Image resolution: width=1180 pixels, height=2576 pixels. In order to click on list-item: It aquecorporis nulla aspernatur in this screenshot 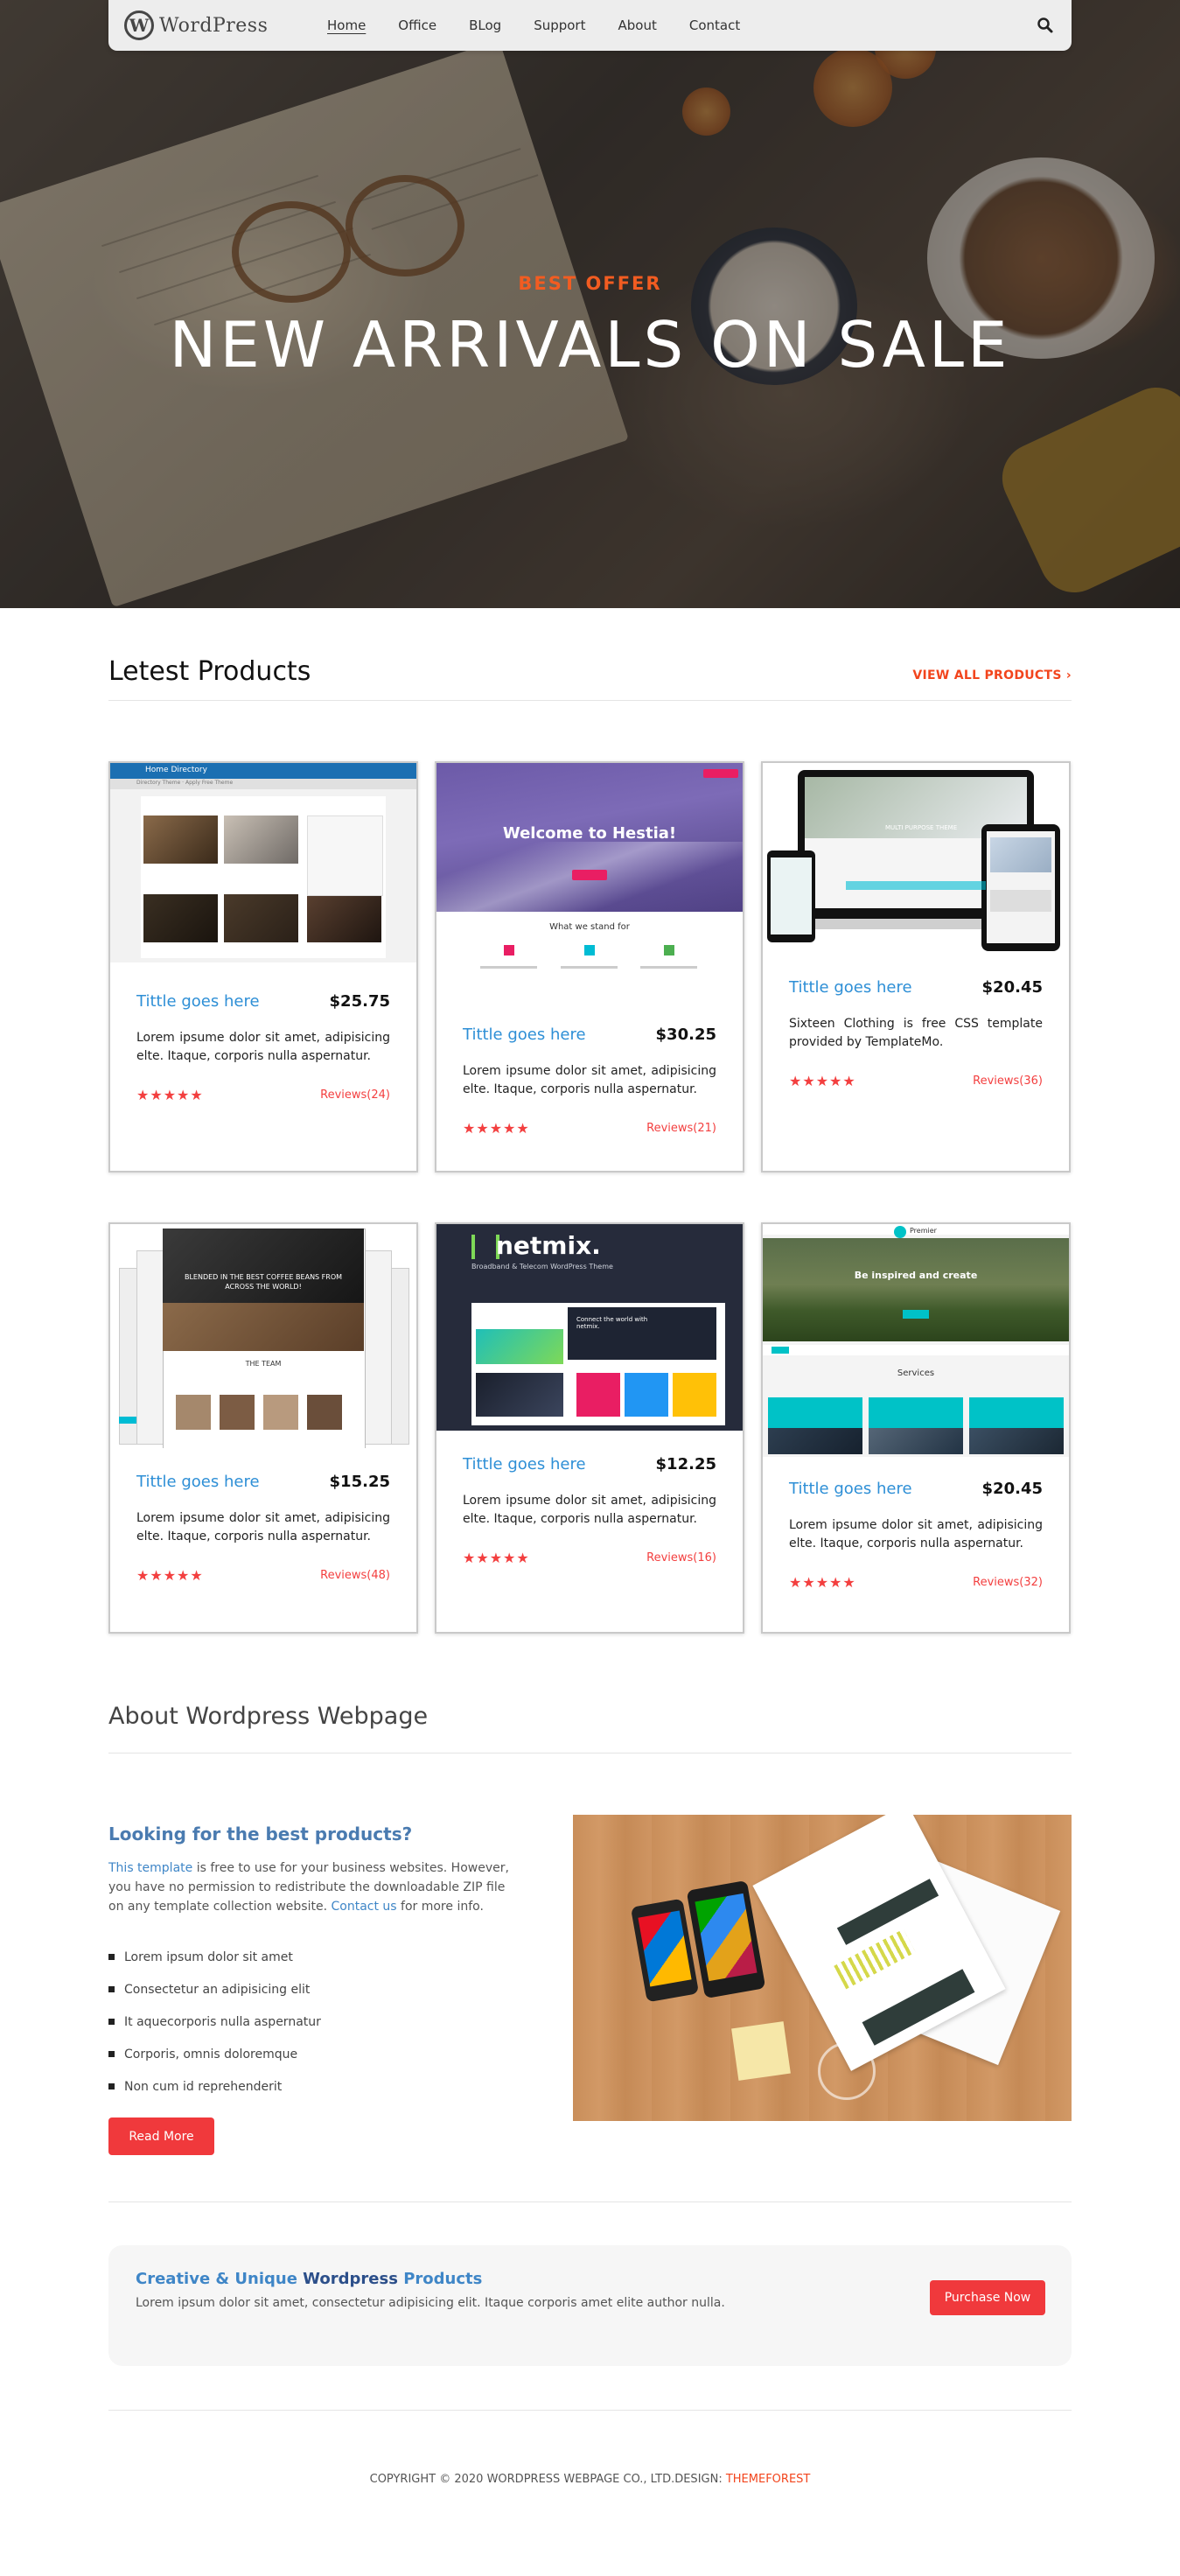, I will do `click(214, 2022)`.